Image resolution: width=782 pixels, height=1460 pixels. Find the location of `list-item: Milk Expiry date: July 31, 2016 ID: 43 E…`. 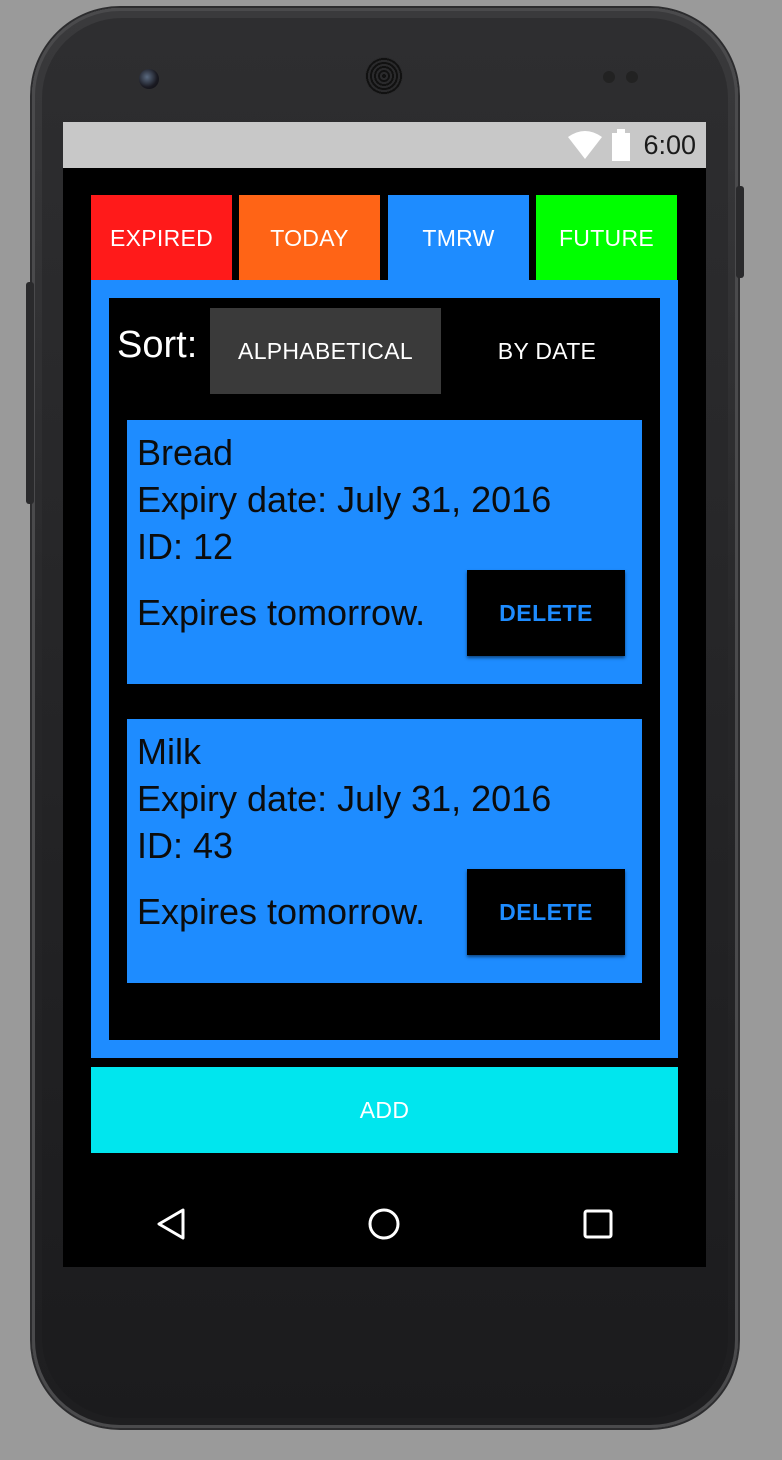

list-item: Milk Expiry date: July 31, 2016 ID: 43 E… is located at coordinates (384, 851).